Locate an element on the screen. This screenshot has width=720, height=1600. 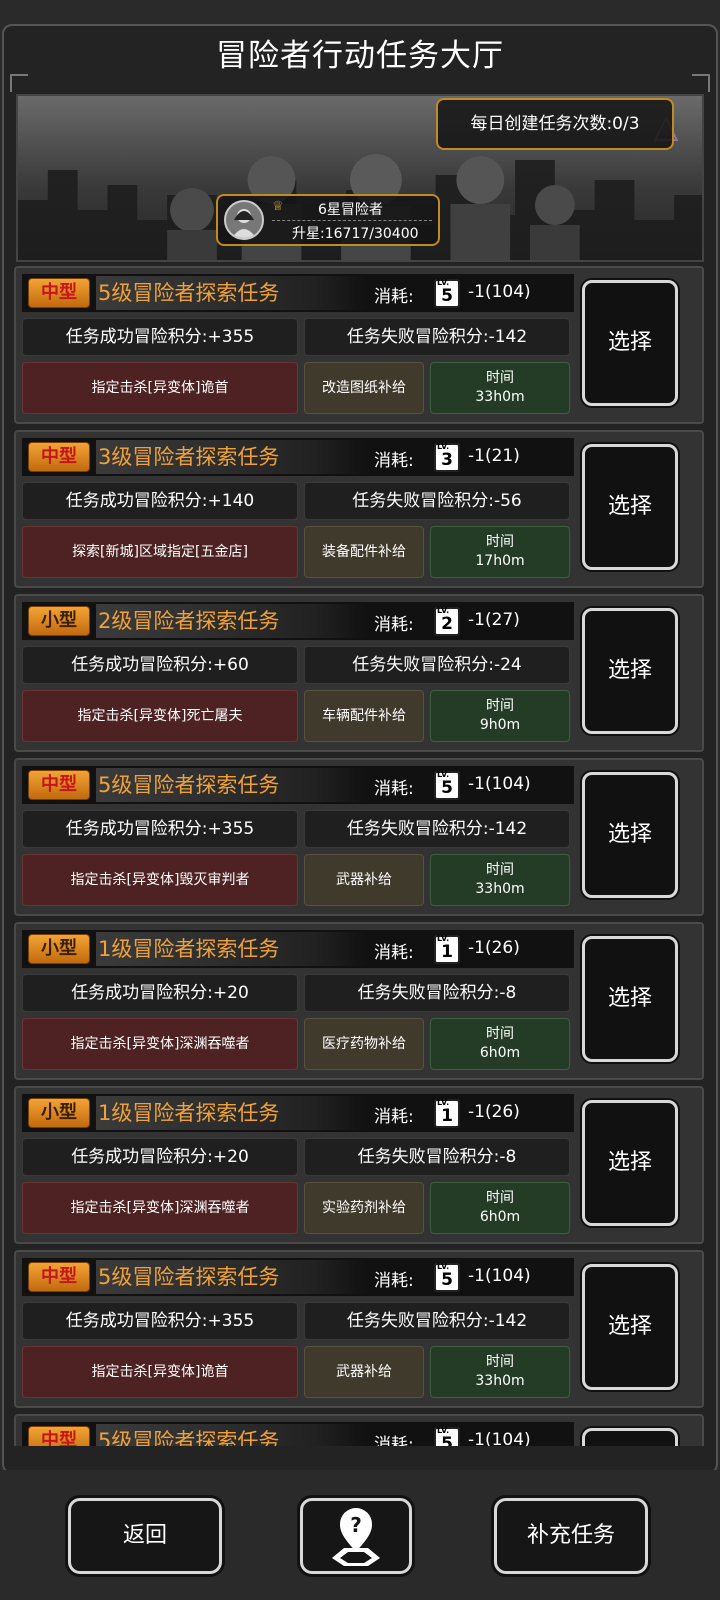
crown-icon: ♕ is located at coordinates (278, 206).